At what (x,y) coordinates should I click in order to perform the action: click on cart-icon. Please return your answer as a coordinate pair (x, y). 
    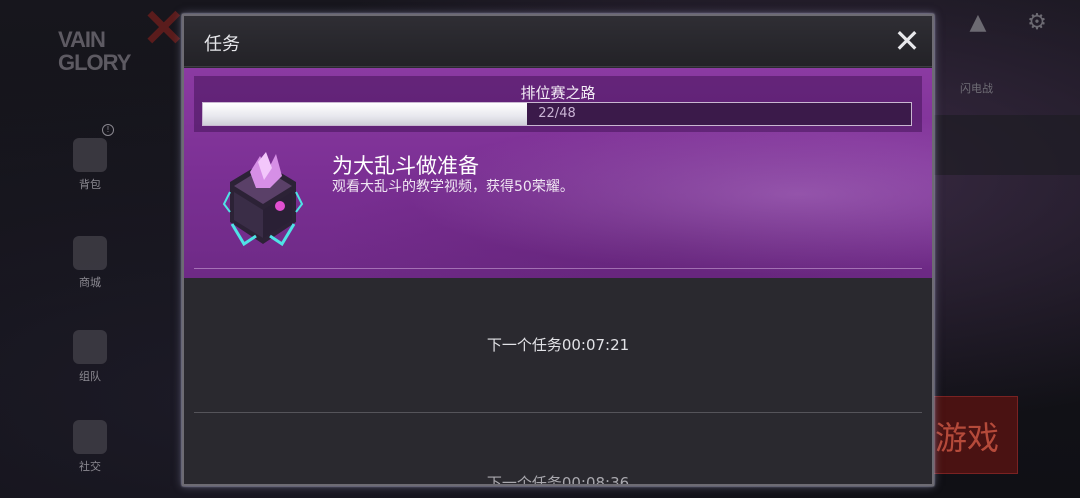
    Looking at the image, I should click on (90, 253).